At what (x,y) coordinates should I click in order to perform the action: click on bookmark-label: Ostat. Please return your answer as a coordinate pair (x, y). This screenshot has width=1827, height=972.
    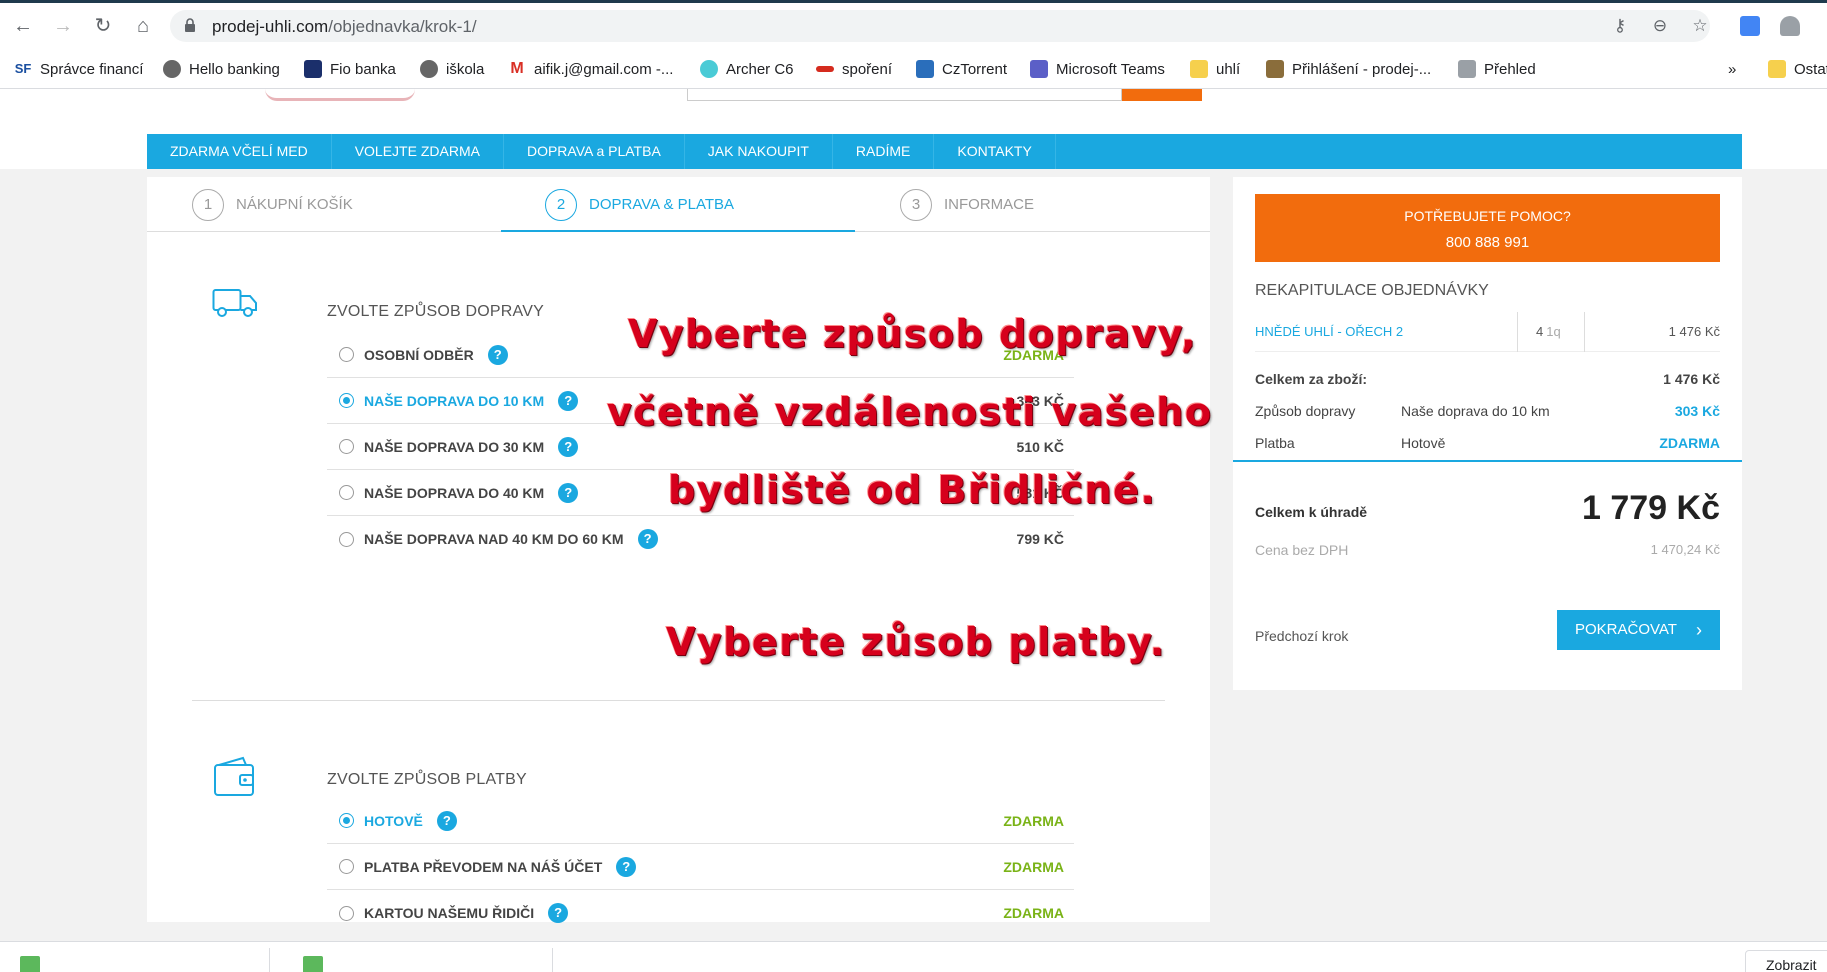
    Looking at the image, I should click on (1810, 69).